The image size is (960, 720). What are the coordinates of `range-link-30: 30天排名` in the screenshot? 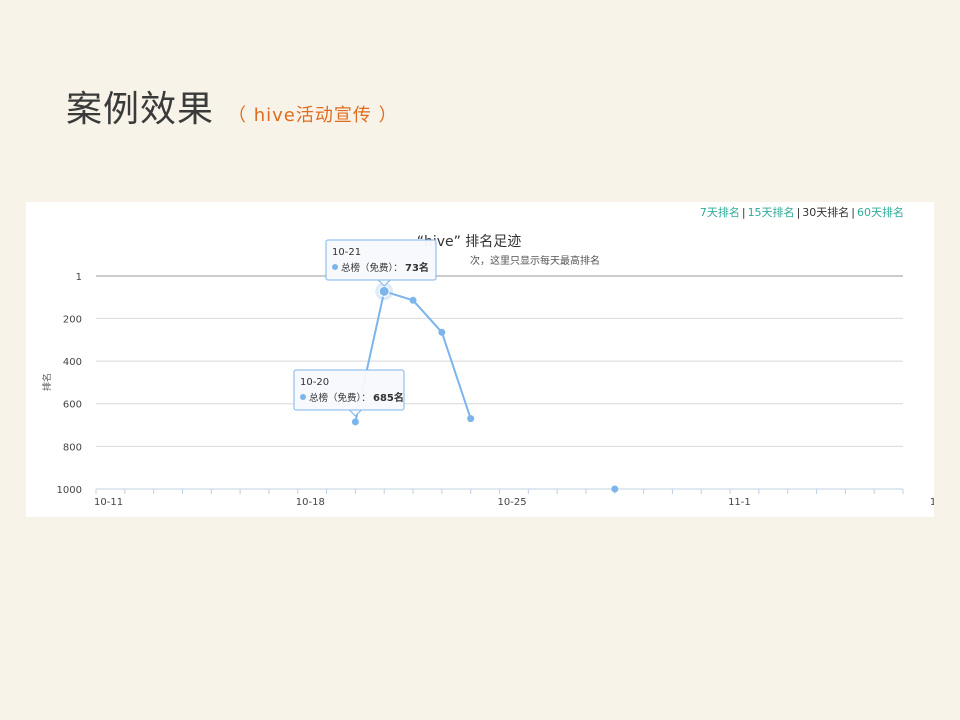 It's located at (825, 212).